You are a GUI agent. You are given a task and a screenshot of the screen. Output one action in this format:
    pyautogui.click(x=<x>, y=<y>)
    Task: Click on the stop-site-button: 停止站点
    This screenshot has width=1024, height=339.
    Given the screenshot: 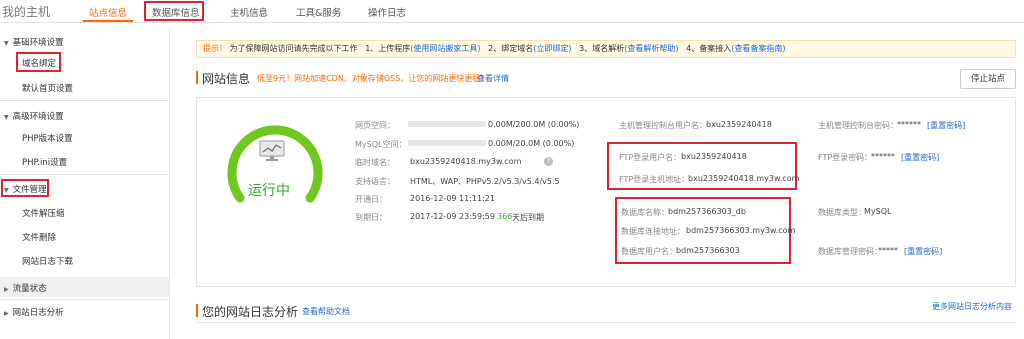 What is the action you would take?
    pyautogui.click(x=988, y=79)
    